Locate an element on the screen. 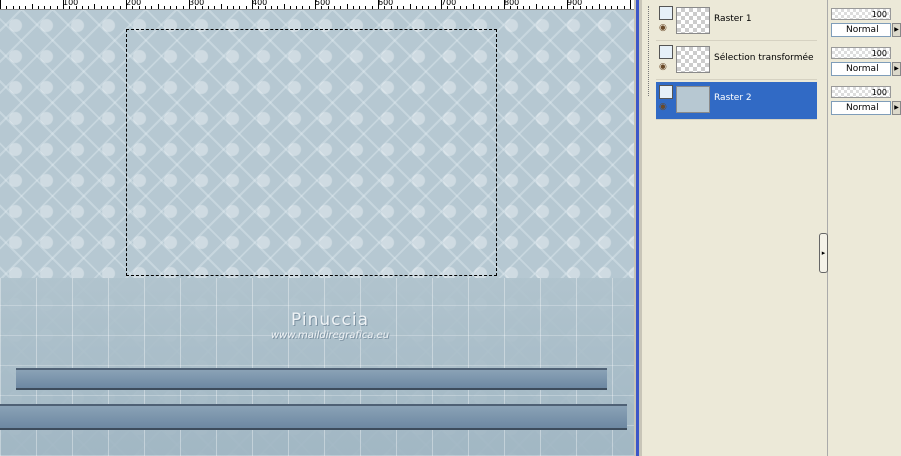 Image resolution: width=901 pixels, height=456 pixels. ruler-label: 700 is located at coordinates (449, 3).